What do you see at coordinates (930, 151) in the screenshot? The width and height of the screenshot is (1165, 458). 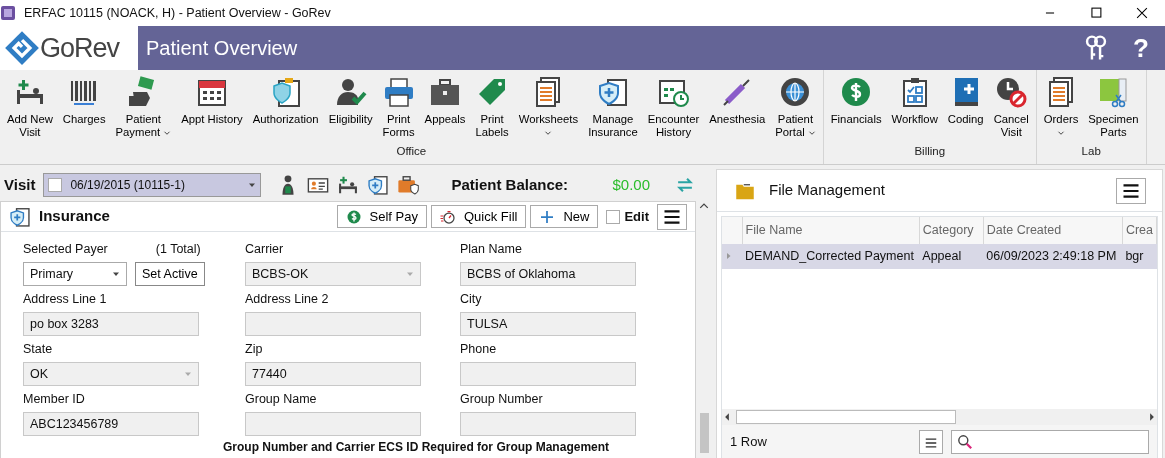 I see `group-label: Billing` at bounding box center [930, 151].